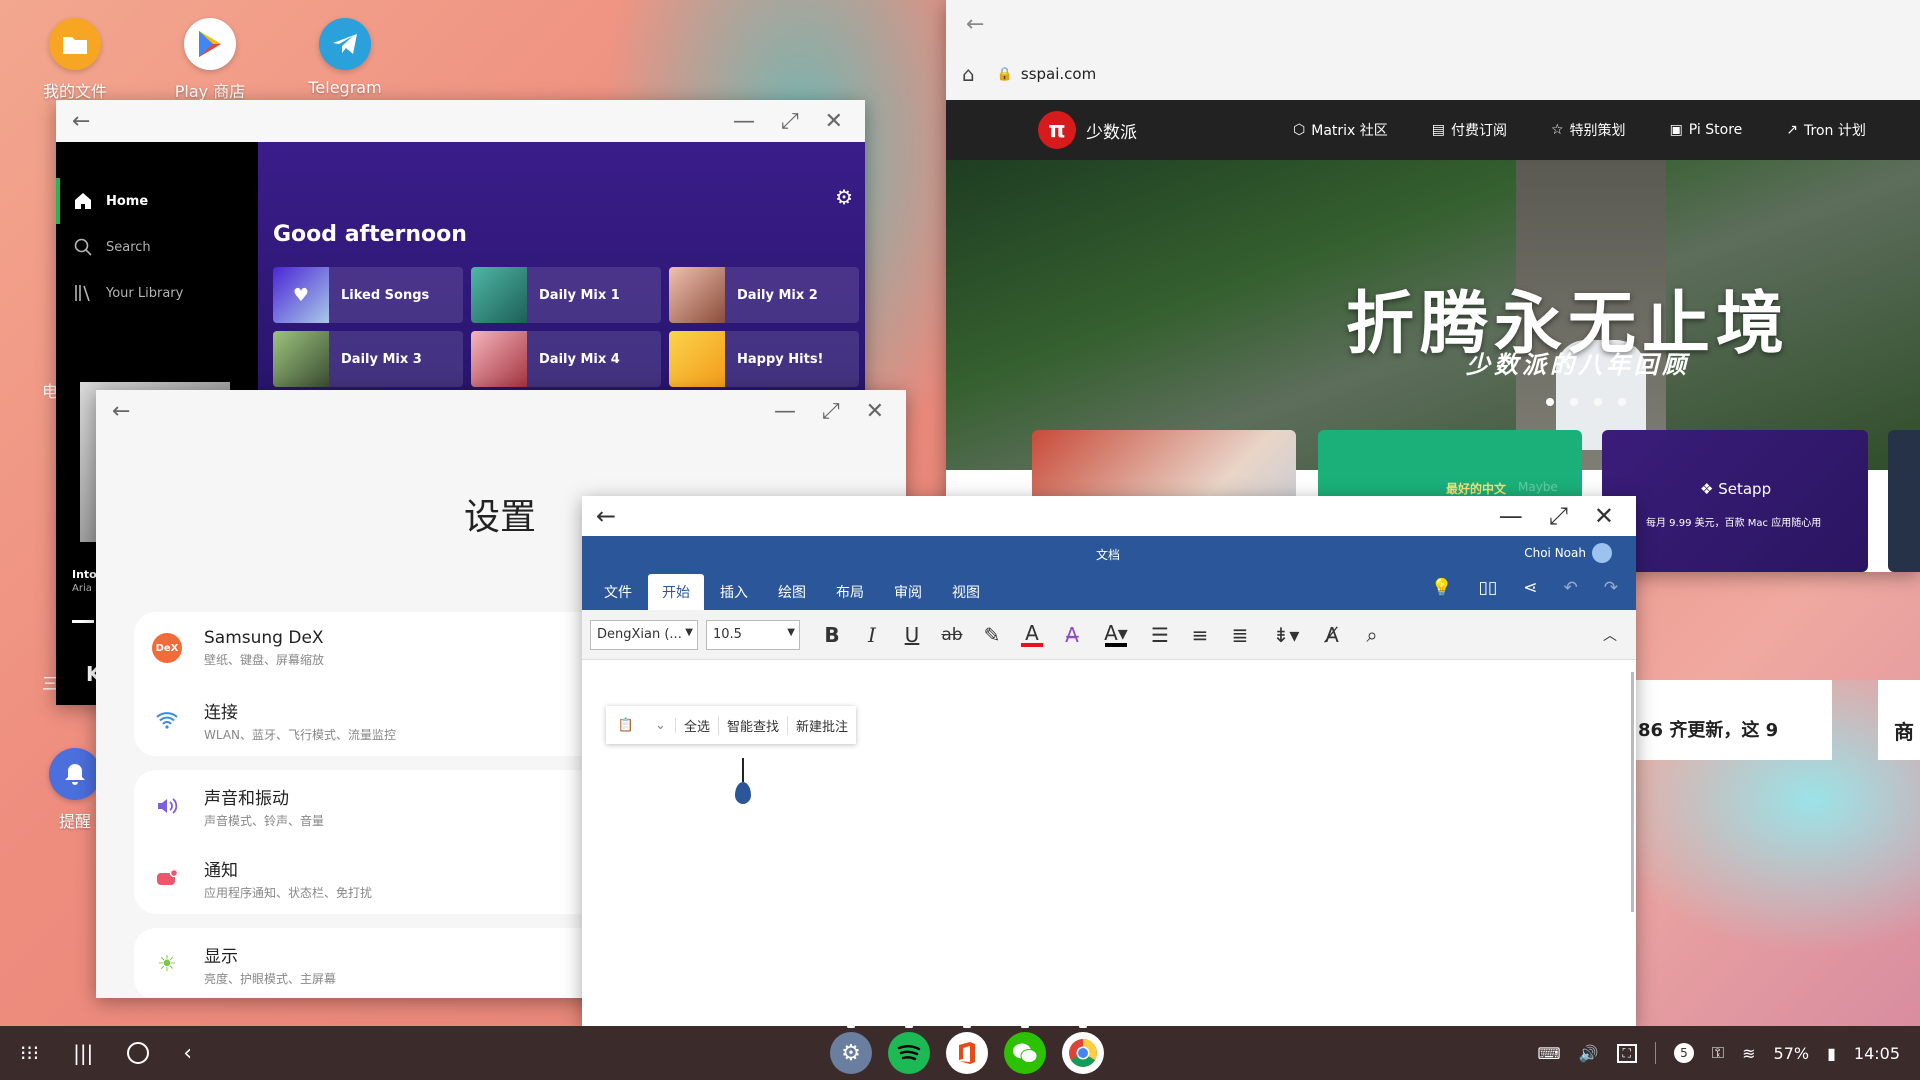 This screenshot has height=1080, width=1920. What do you see at coordinates (908, 592) in the screenshot?
I see `tab-review: 审阅` at bounding box center [908, 592].